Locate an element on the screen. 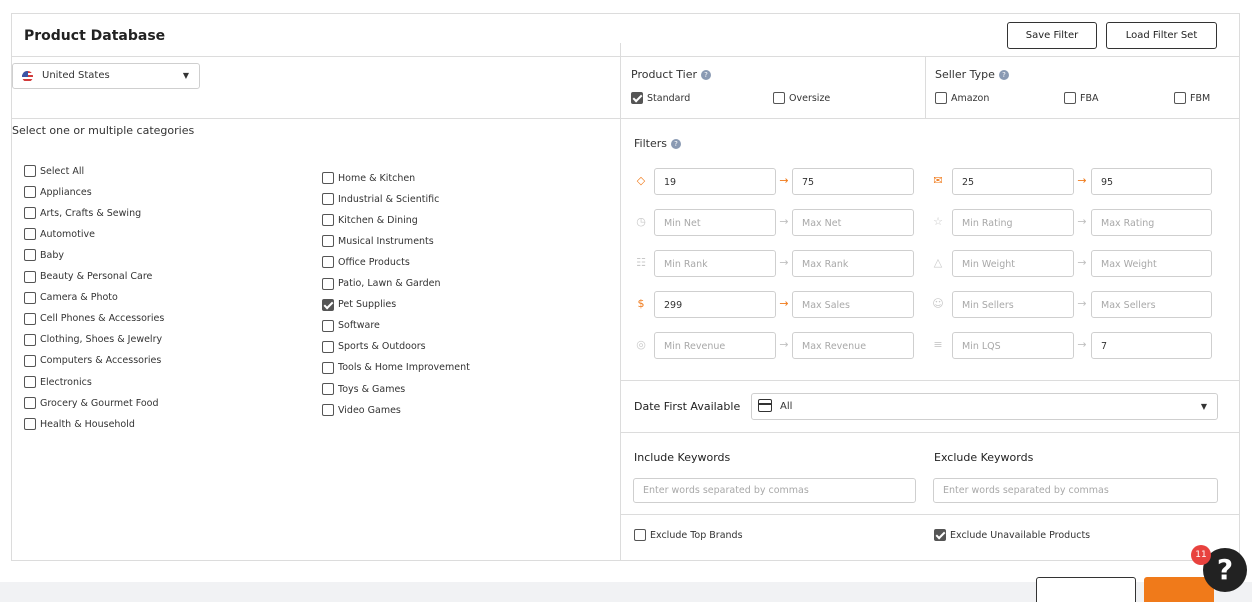  filter-max-input: Max Rating is located at coordinates (1151, 222).